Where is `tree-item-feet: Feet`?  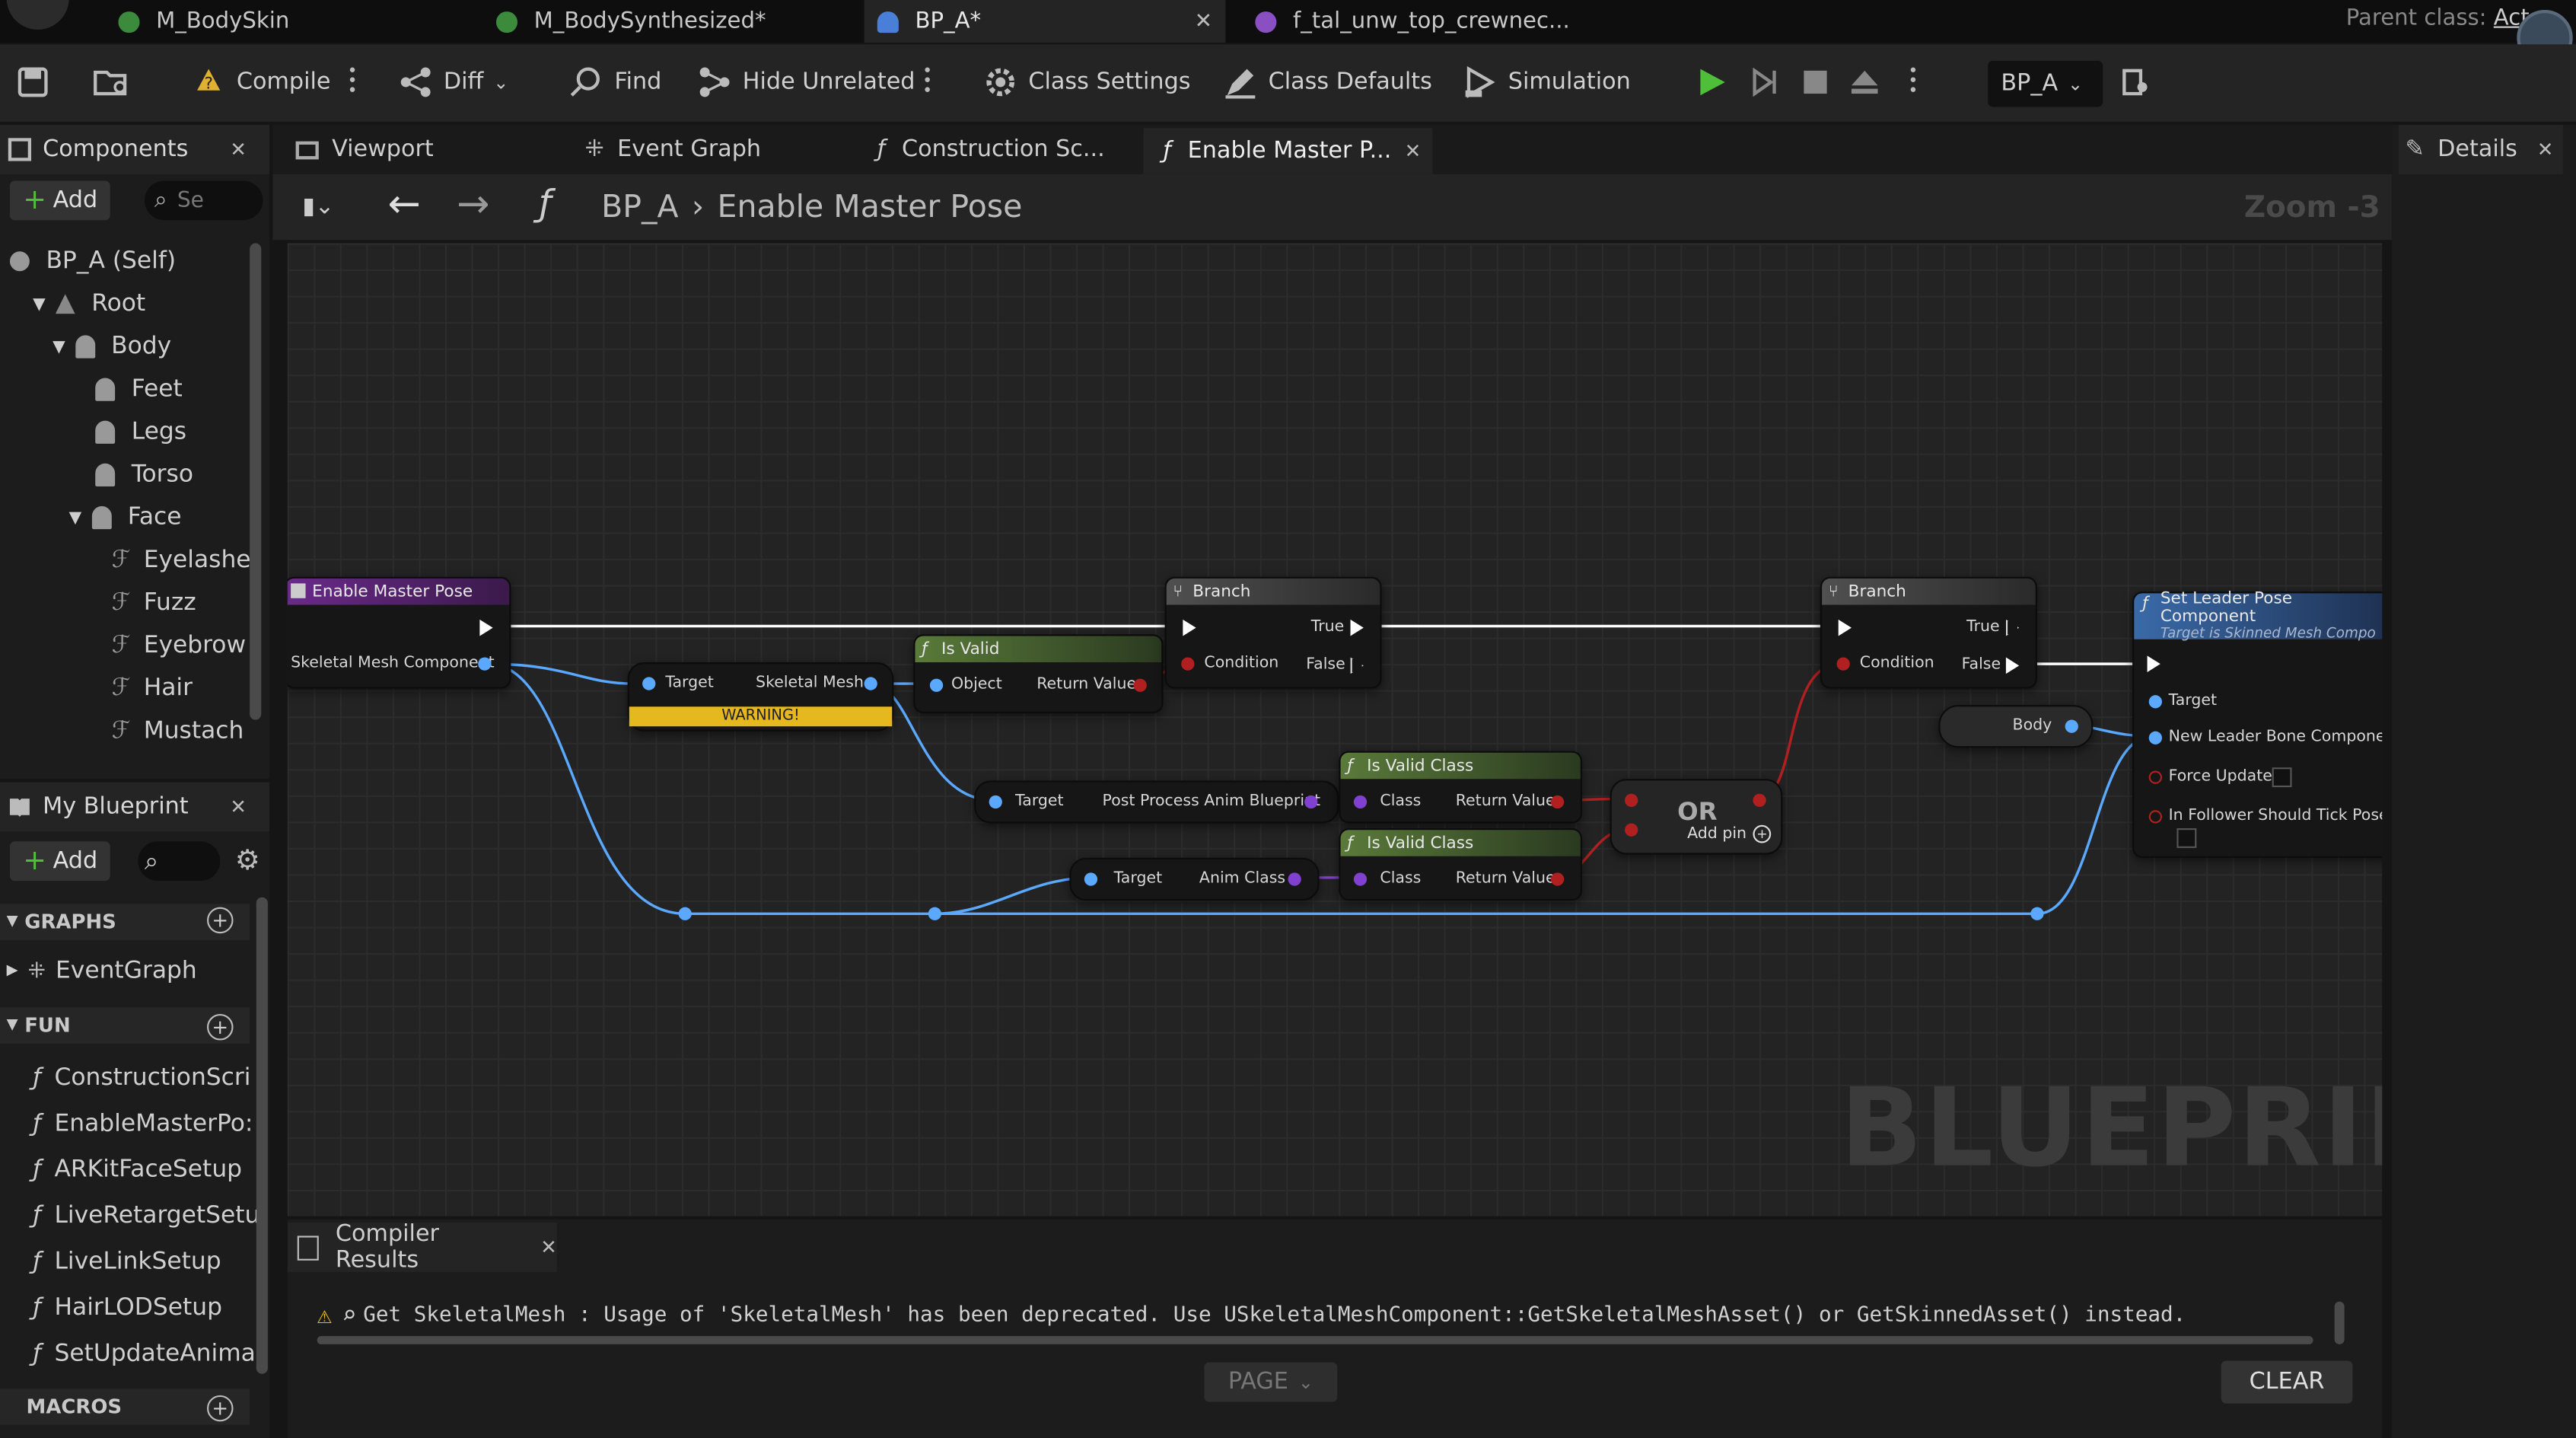 tree-item-feet: Feet is located at coordinates (139, 389).